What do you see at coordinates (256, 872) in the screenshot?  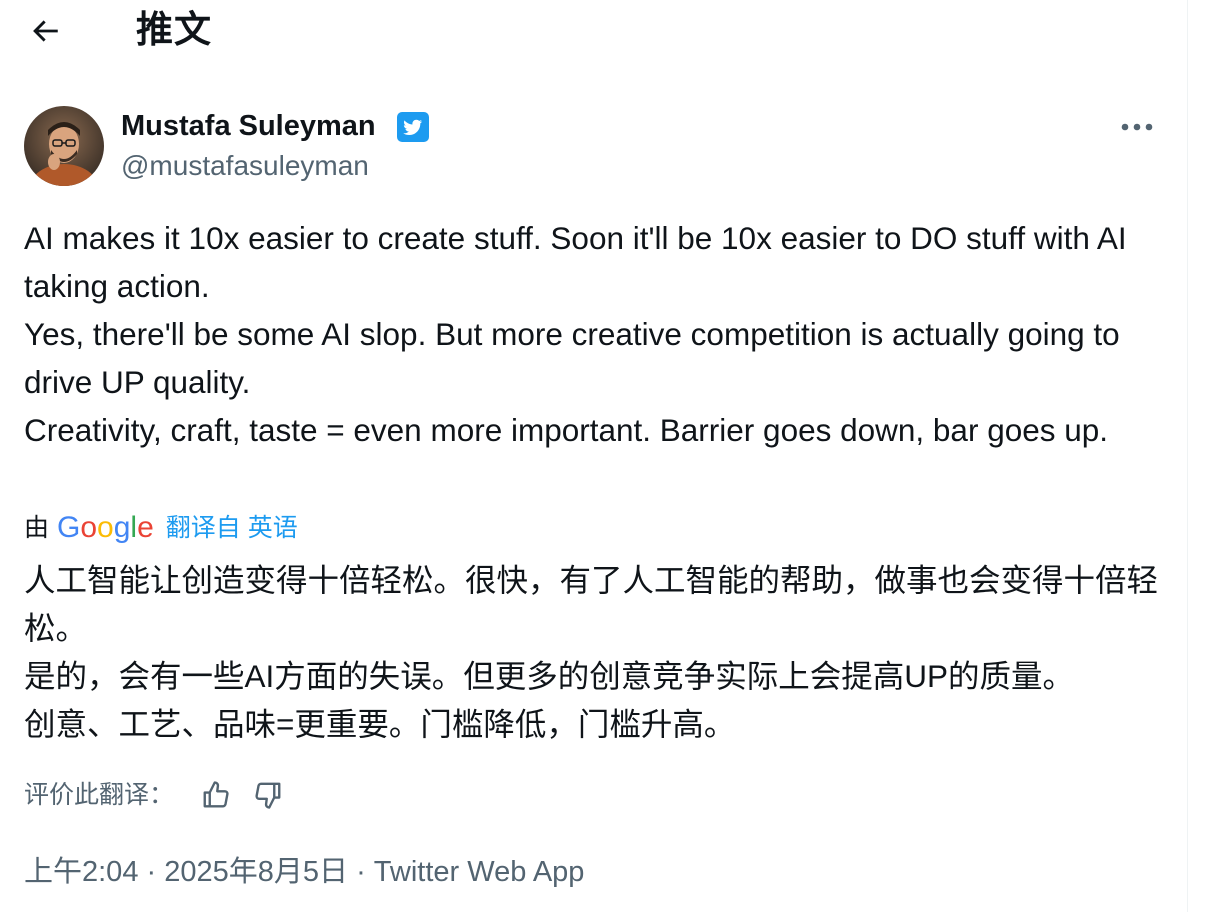 I see `tweet-date: 2025年8月5日` at bounding box center [256, 872].